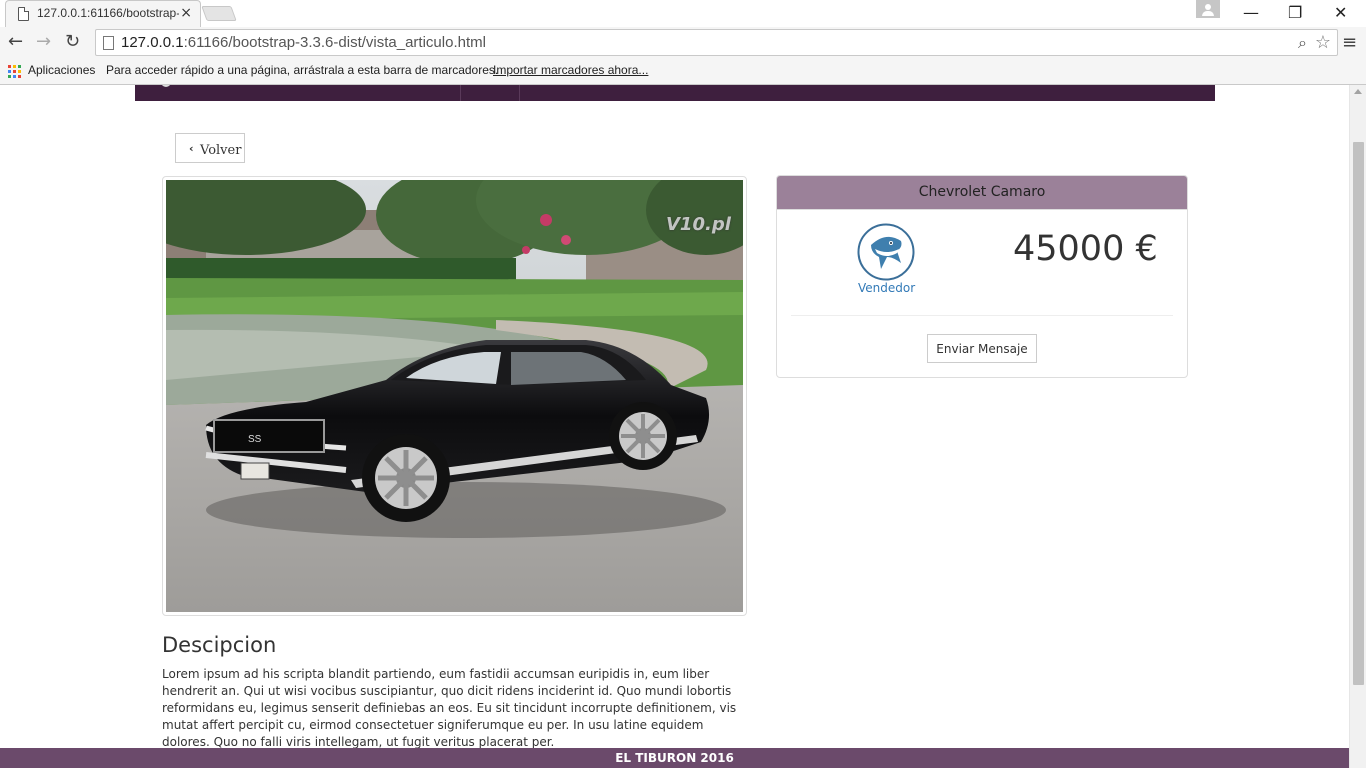 The image size is (1366, 768). Describe the element at coordinates (1251, 12) in the screenshot. I see `minimize-button: —` at that location.